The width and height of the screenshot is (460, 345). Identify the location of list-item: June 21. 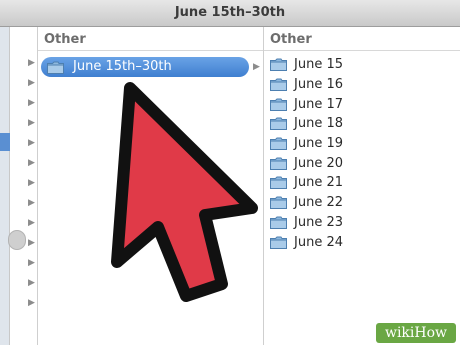
(306, 183).